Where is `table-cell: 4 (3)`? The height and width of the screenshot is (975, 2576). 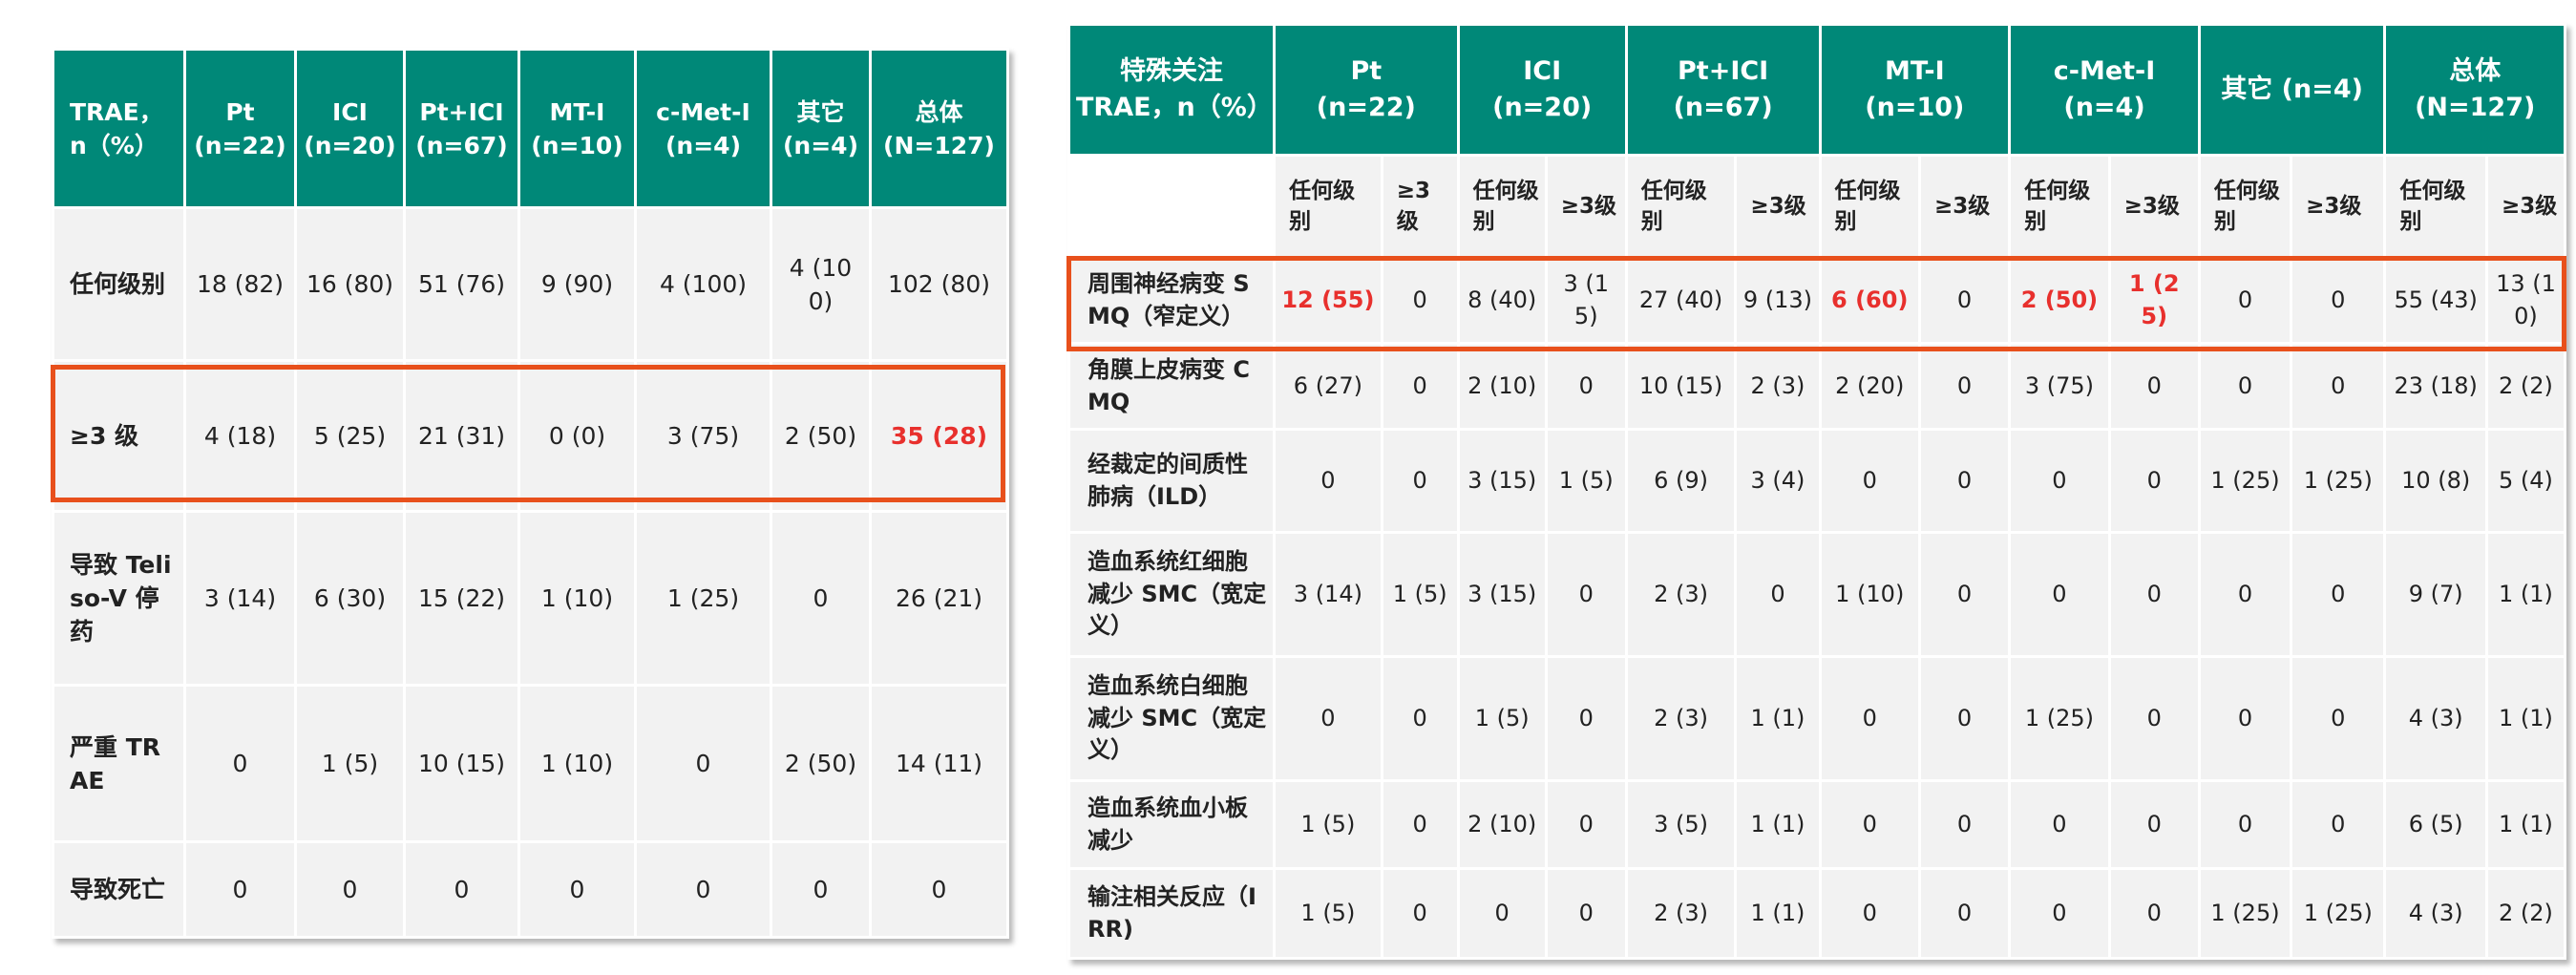
table-cell: 4 (3) is located at coordinates (2435, 913).